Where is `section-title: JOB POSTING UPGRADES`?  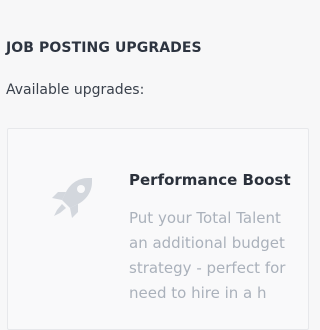 section-title: JOB POSTING UPGRADES is located at coordinates (104, 48).